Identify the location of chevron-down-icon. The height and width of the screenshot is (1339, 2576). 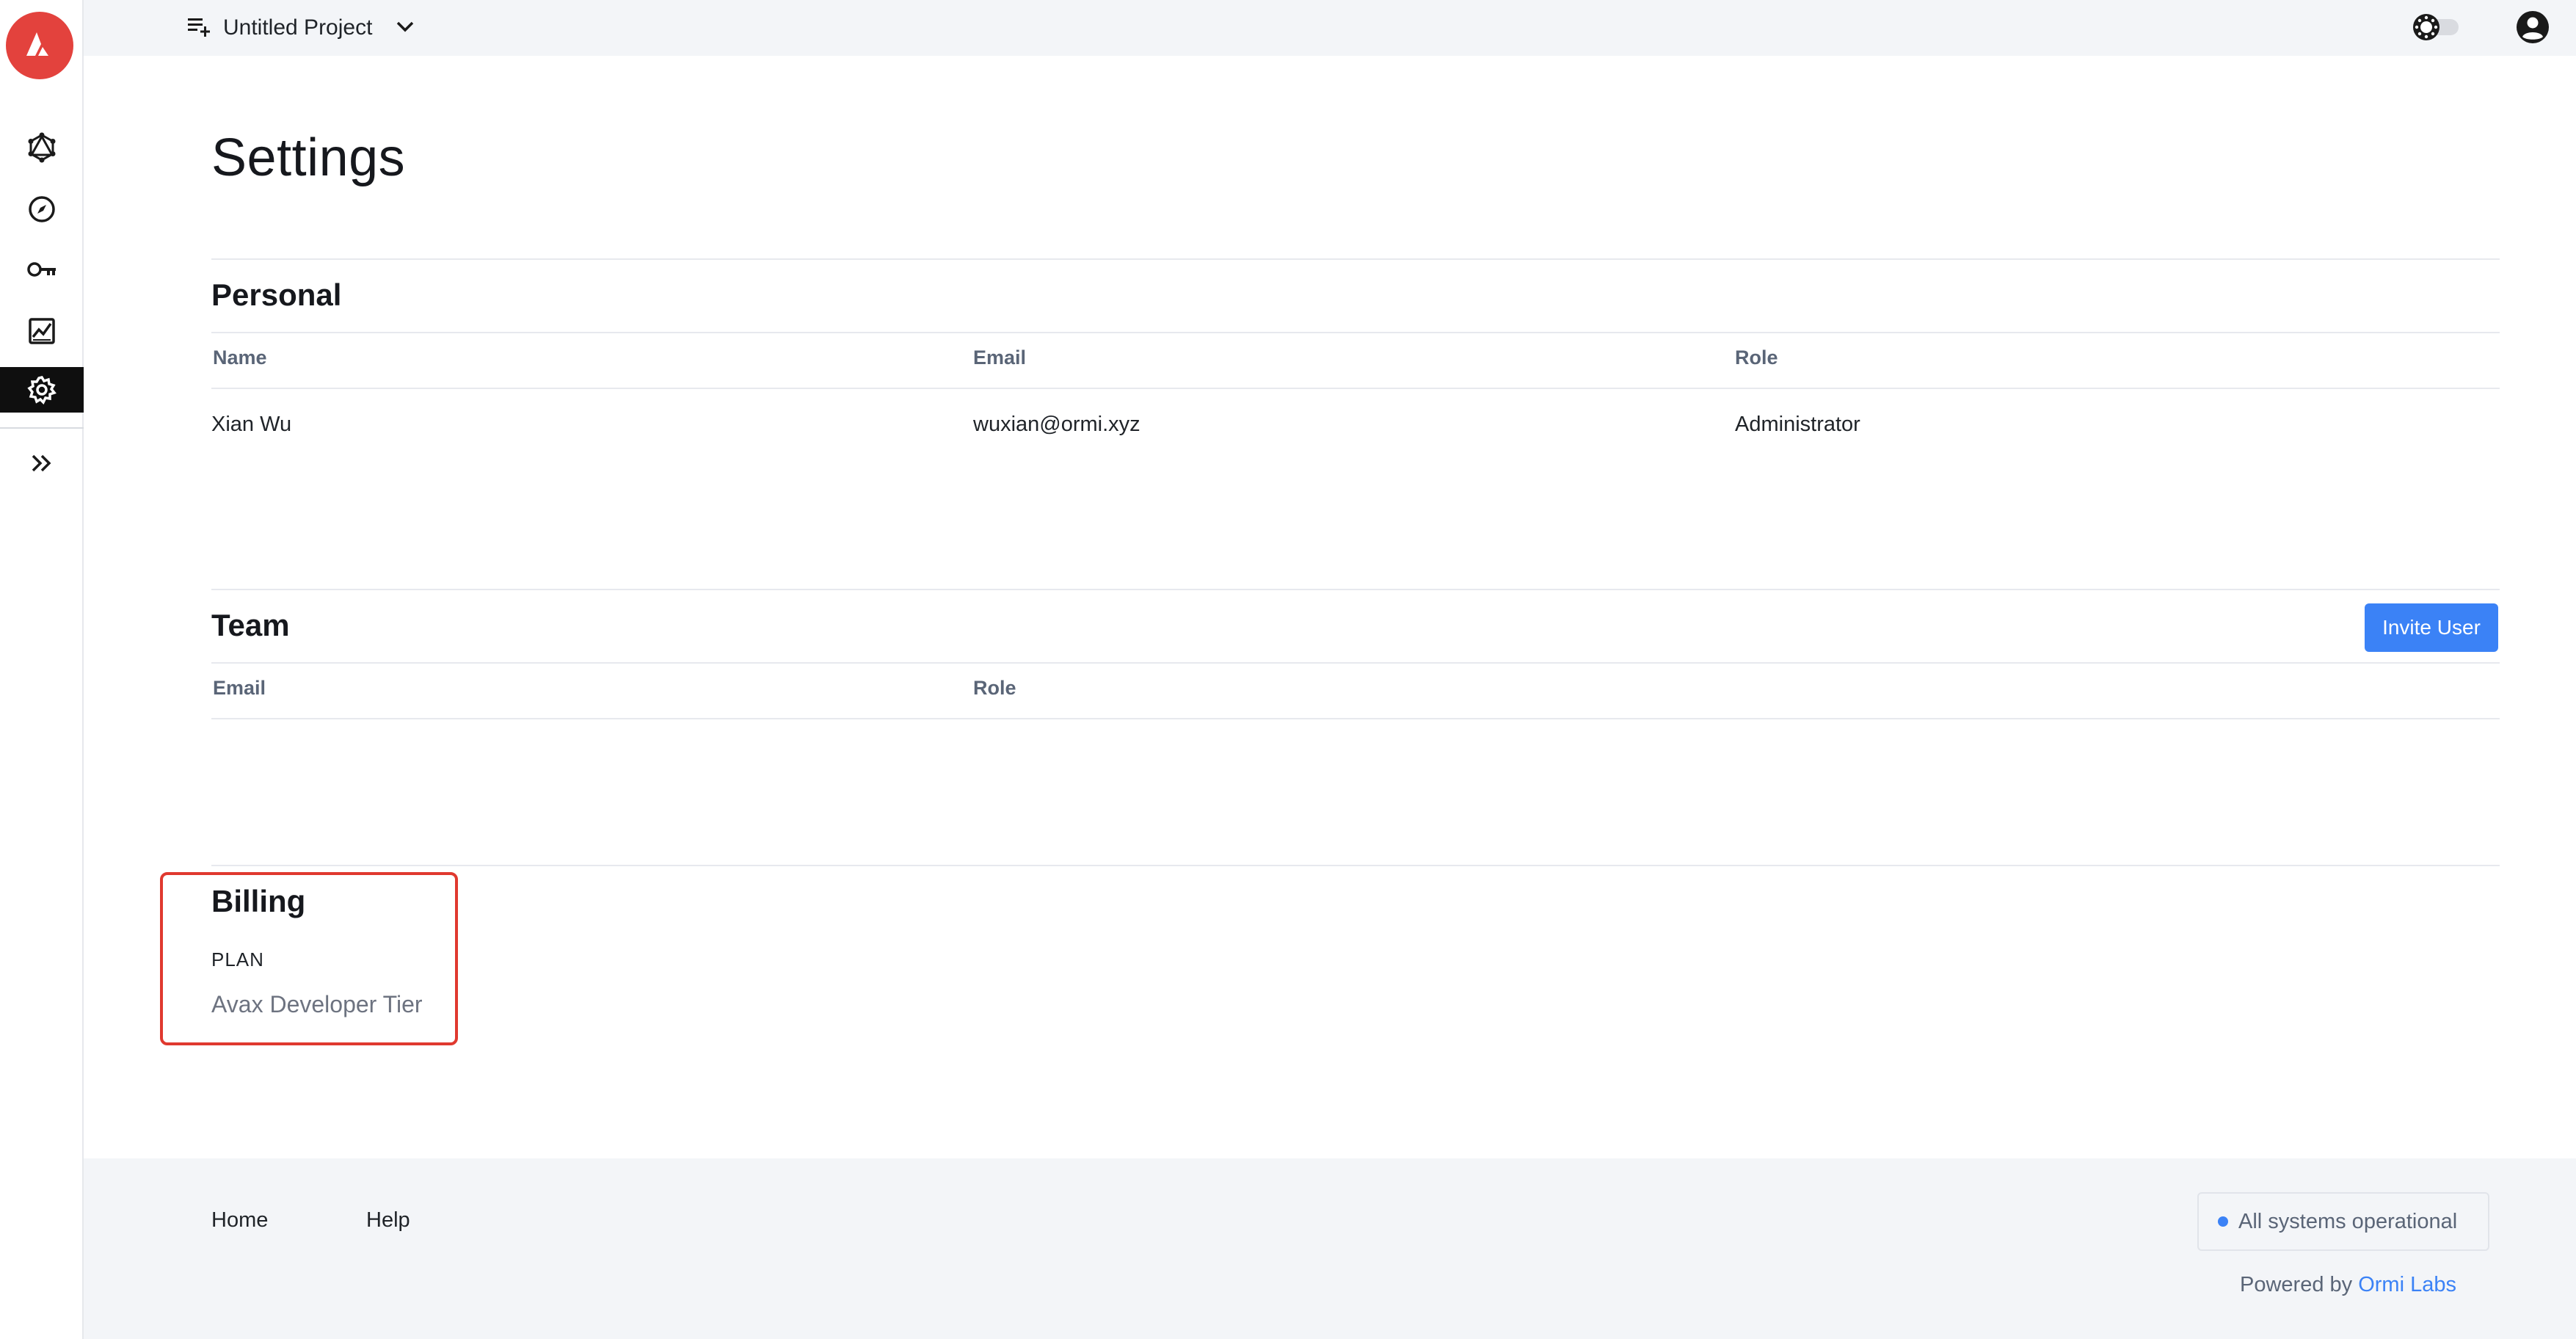
(399, 28).